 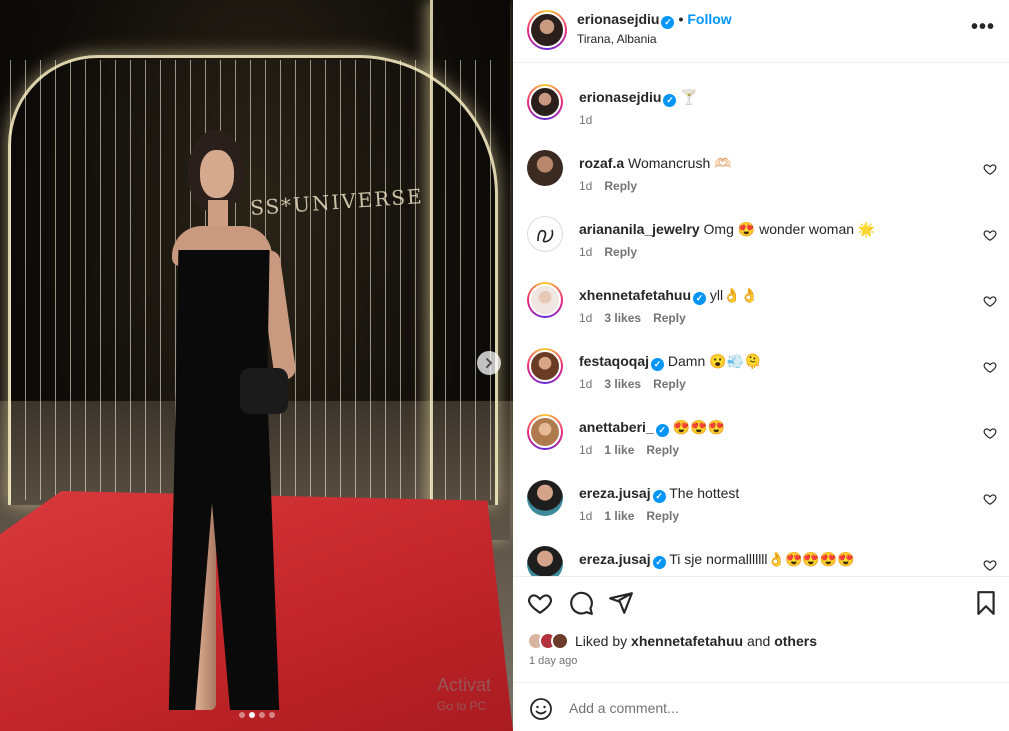 I want to click on liked-by-row: Liked by xhennetafetahuu and others, so click(x=672, y=641).